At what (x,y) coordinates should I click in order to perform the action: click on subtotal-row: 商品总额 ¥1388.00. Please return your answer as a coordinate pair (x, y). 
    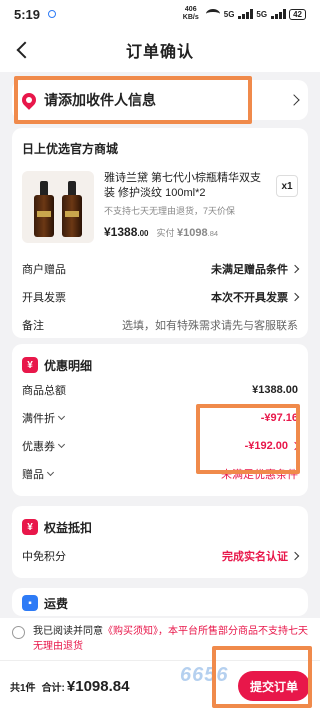
    Looking at the image, I should click on (160, 390).